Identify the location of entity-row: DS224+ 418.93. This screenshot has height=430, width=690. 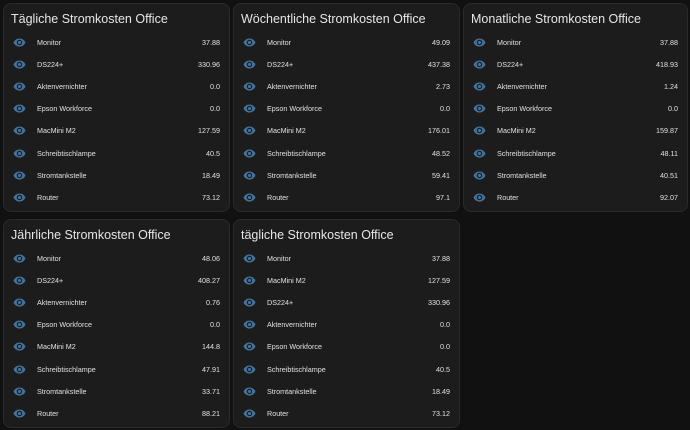
(575, 64).